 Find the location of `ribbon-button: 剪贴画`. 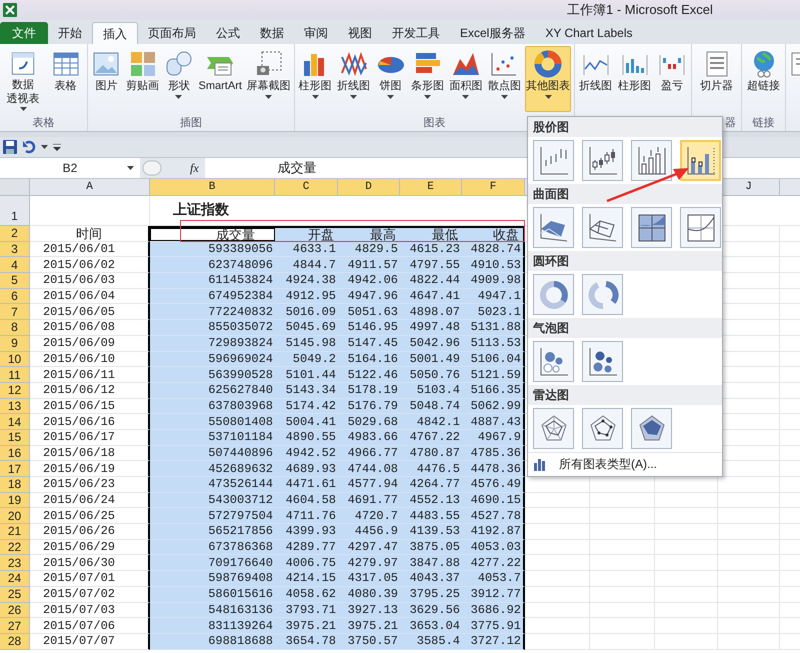

ribbon-button: 剪贴画 is located at coordinates (142, 79).